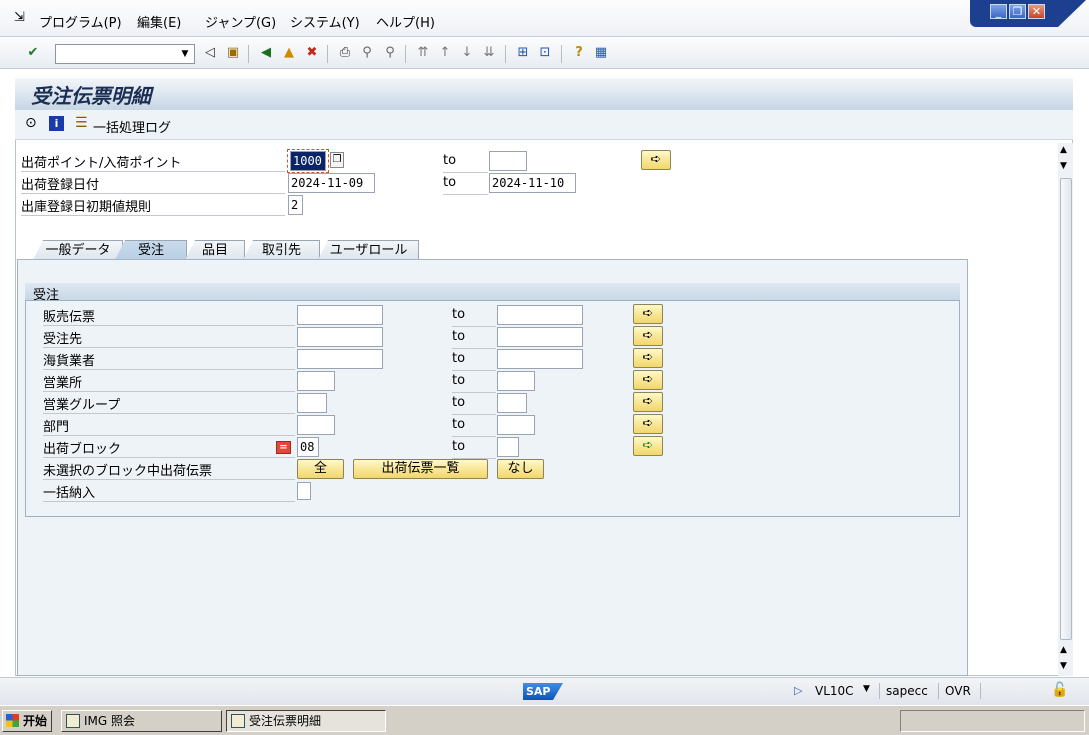  I want to click on delivery-block-to-field, so click(508, 447).